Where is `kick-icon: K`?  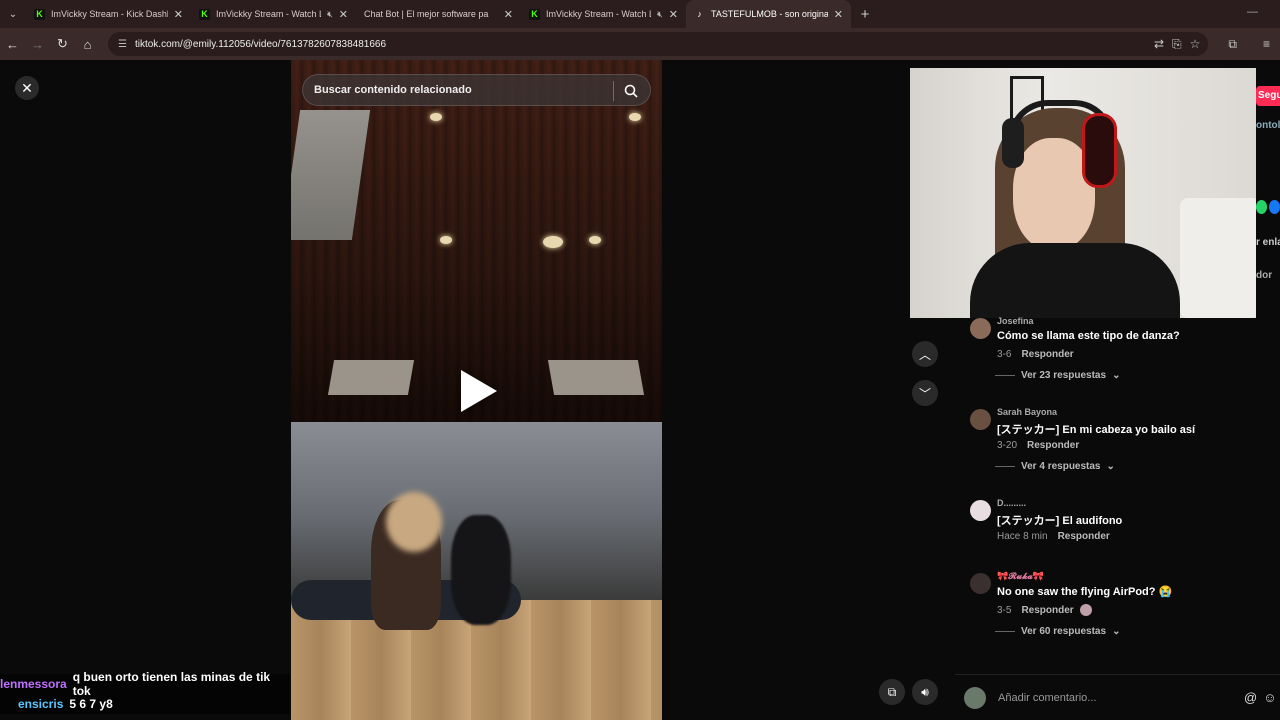
kick-icon: K is located at coordinates (204, 14).